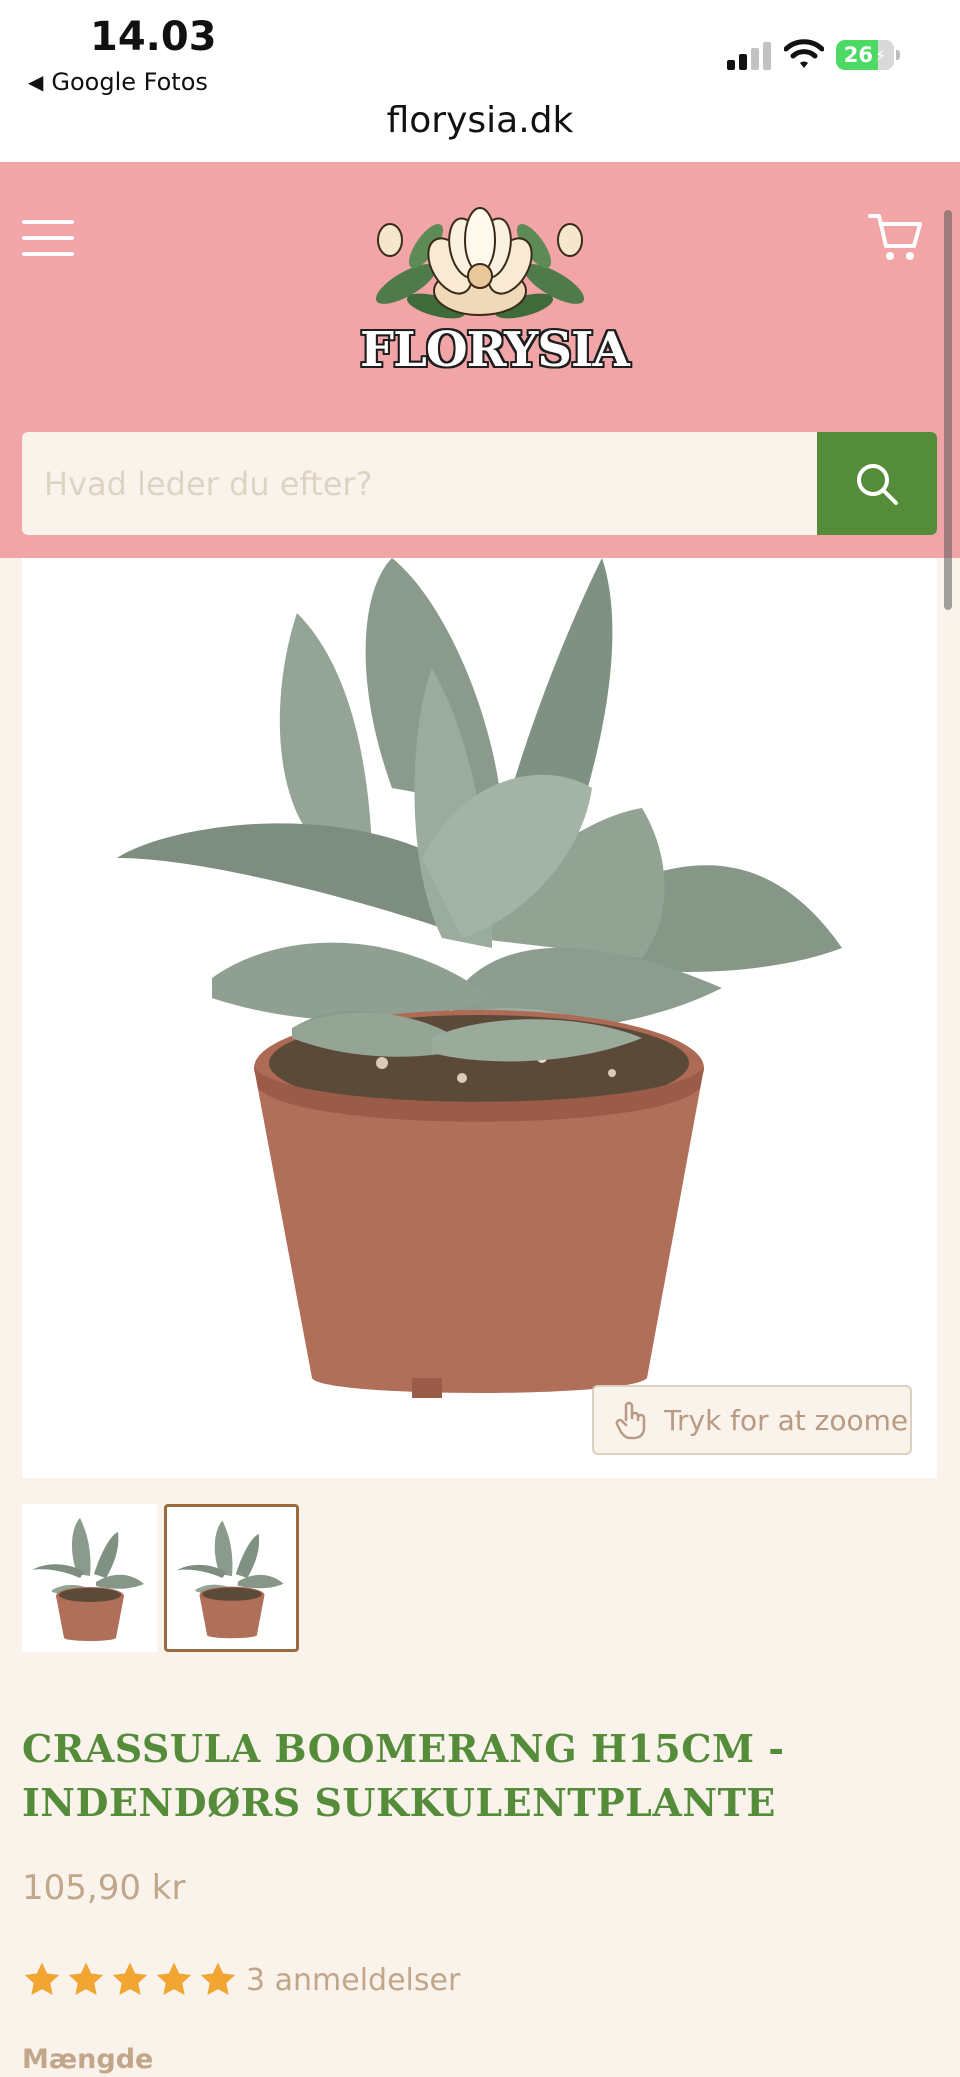 The width and height of the screenshot is (960, 2077). I want to click on wifi-icon, so click(804, 53).